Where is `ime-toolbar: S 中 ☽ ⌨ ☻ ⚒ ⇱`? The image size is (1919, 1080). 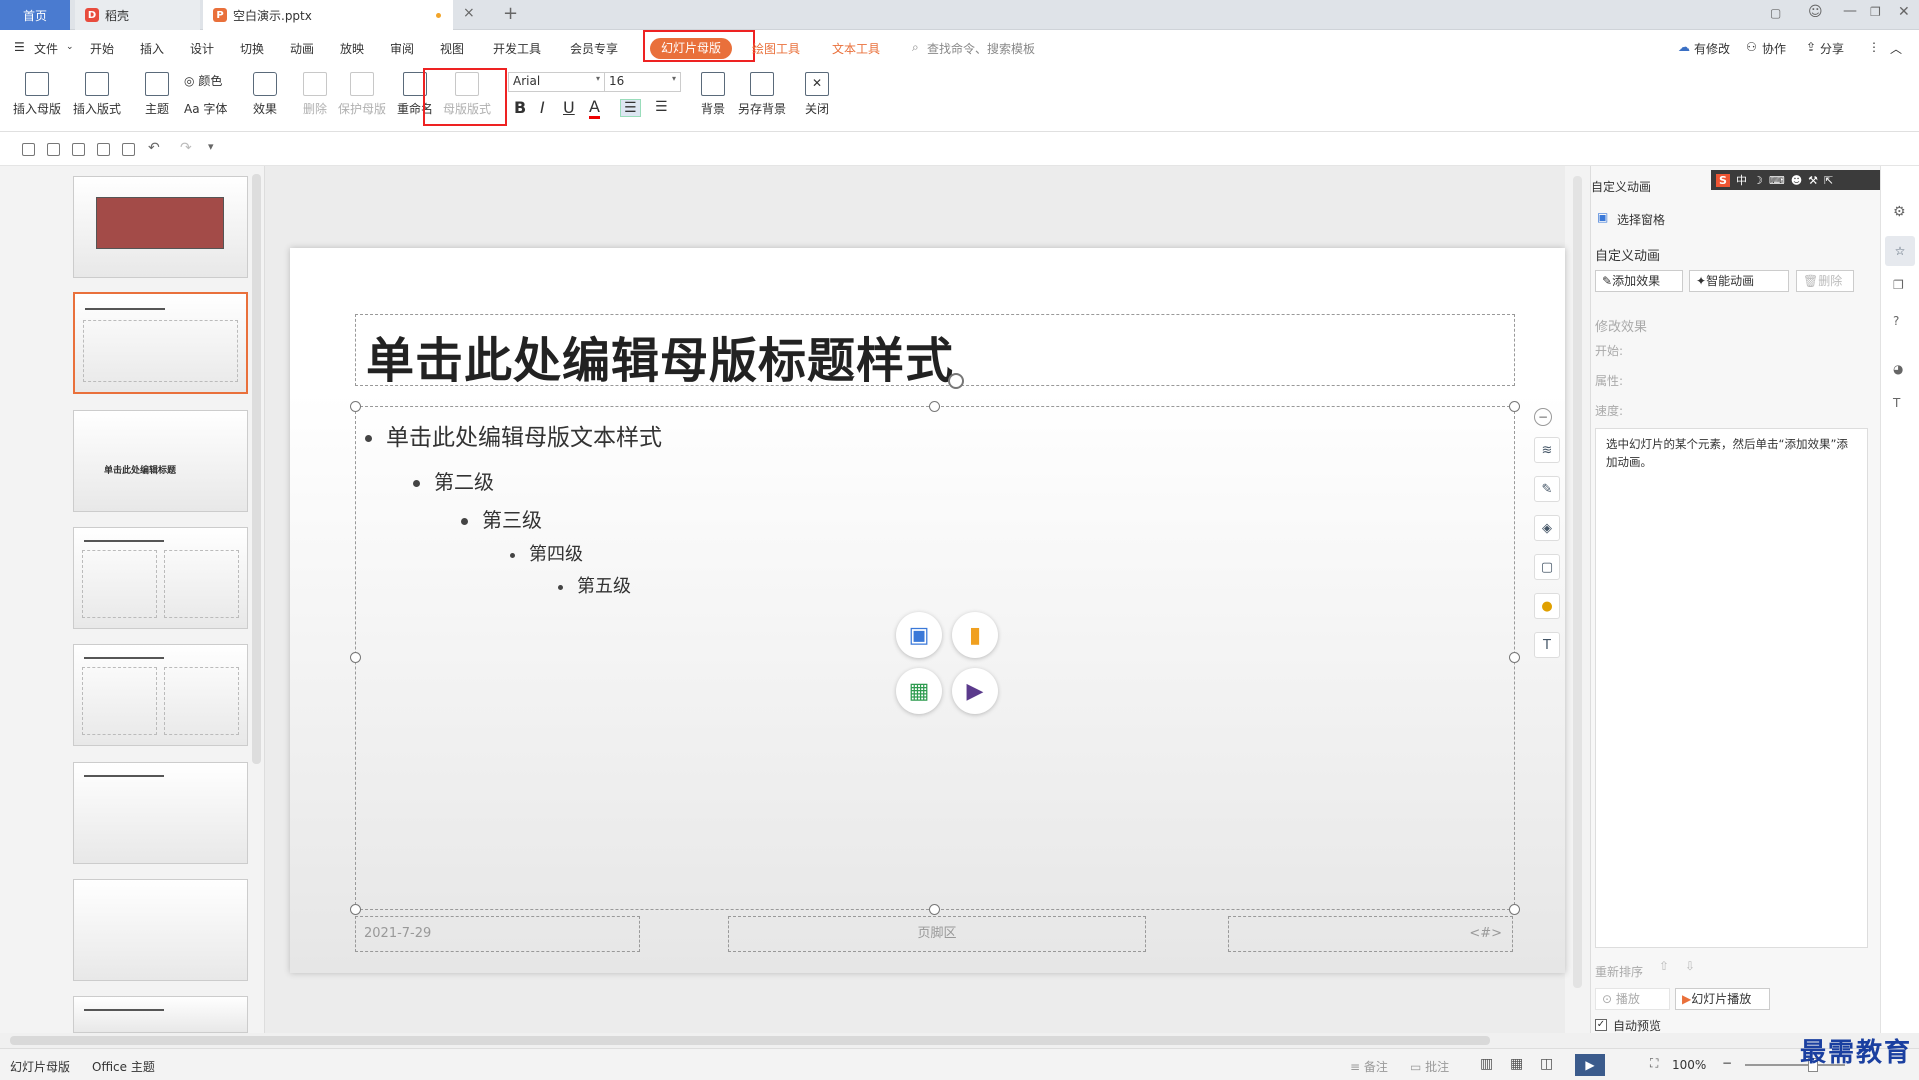 ime-toolbar: S 中 ☽ ⌨ ☻ ⚒ ⇱ is located at coordinates (1796, 180).